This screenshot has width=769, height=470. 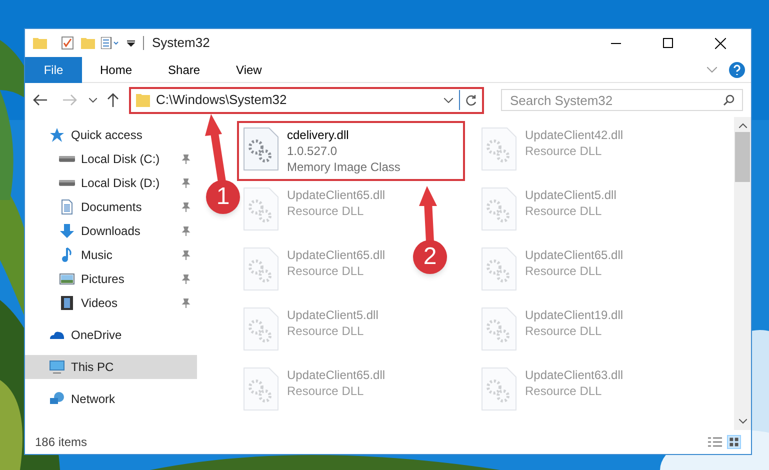 I want to click on nav-label: Quick access, so click(x=107, y=135).